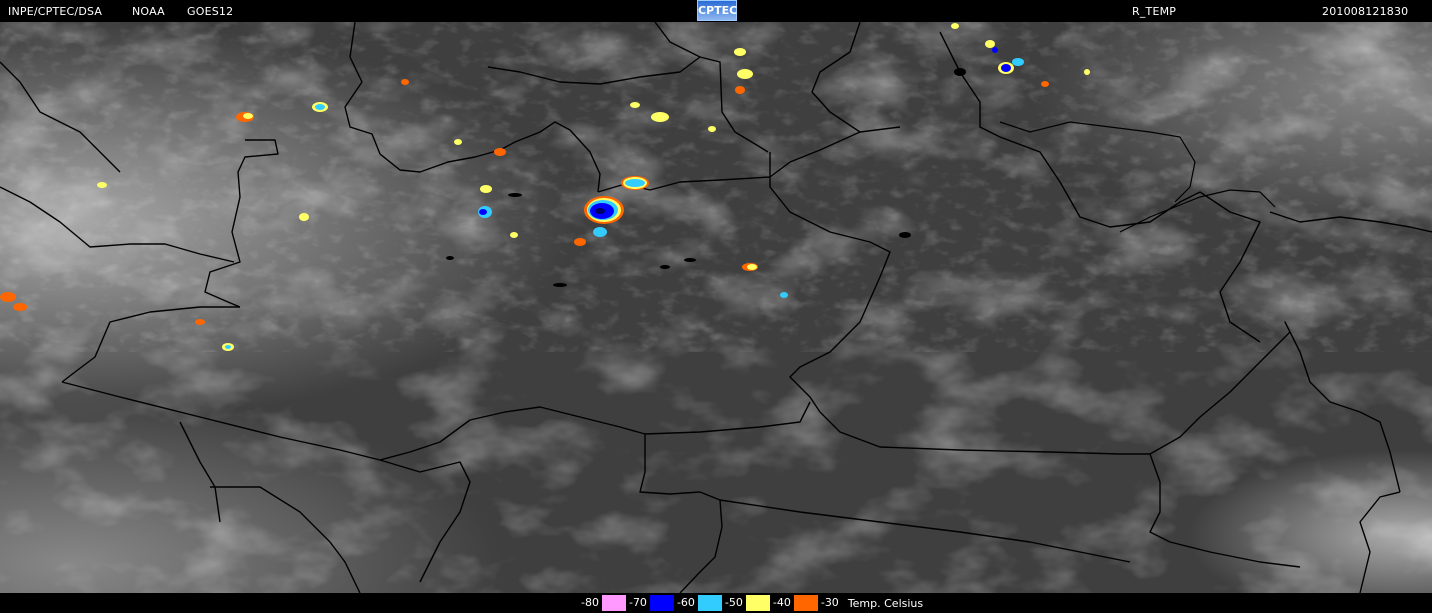 The width and height of the screenshot is (1432, 613). What do you see at coordinates (1154, 11) in the screenshot?
I see `product-label: R_TEMP` at bounding box center [1154, 11].